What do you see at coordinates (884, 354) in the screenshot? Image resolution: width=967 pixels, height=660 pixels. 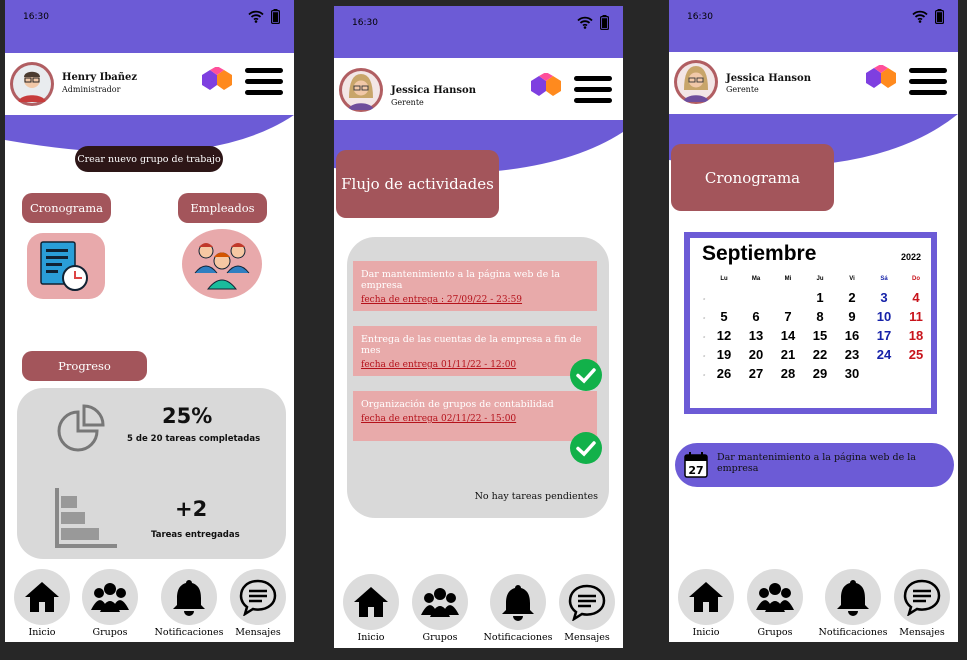 I see `calendar-day: 24` at bounding box center [884, 354].